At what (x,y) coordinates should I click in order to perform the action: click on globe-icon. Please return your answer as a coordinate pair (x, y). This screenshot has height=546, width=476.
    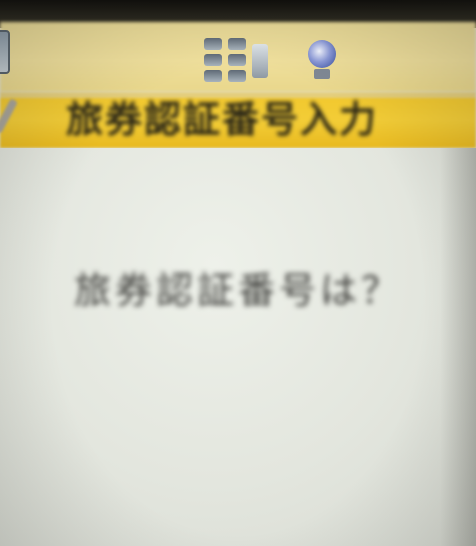
    Looking at the image, I should click on (322, 59).